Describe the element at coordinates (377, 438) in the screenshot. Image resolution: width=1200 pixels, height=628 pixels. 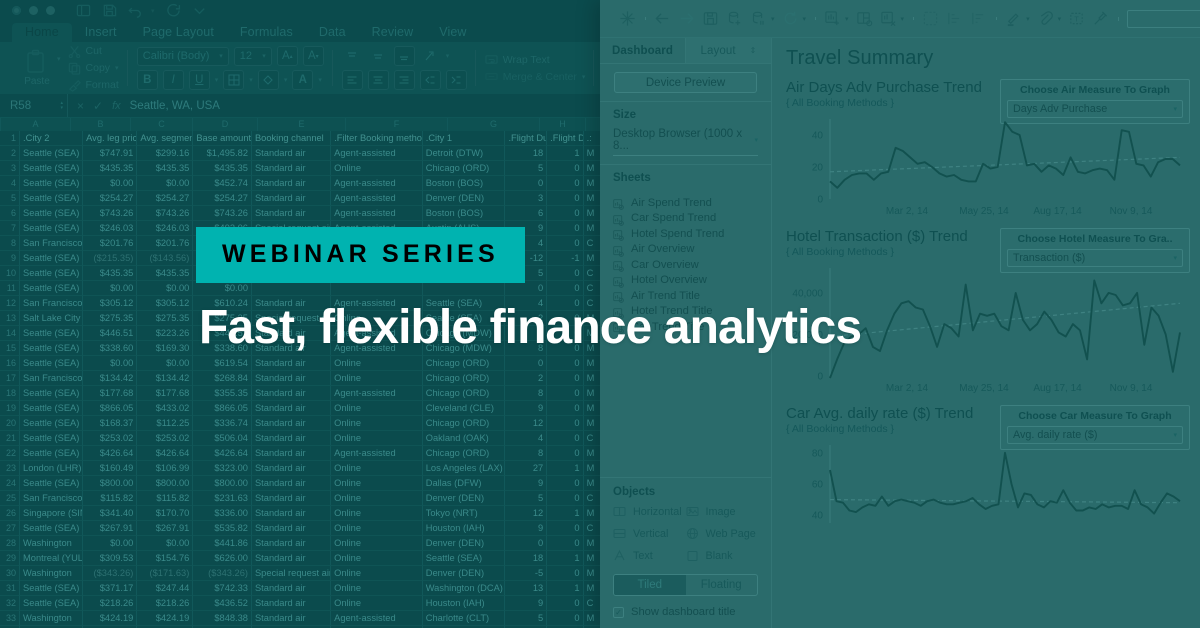
I see `table-cell: Online` at that location.